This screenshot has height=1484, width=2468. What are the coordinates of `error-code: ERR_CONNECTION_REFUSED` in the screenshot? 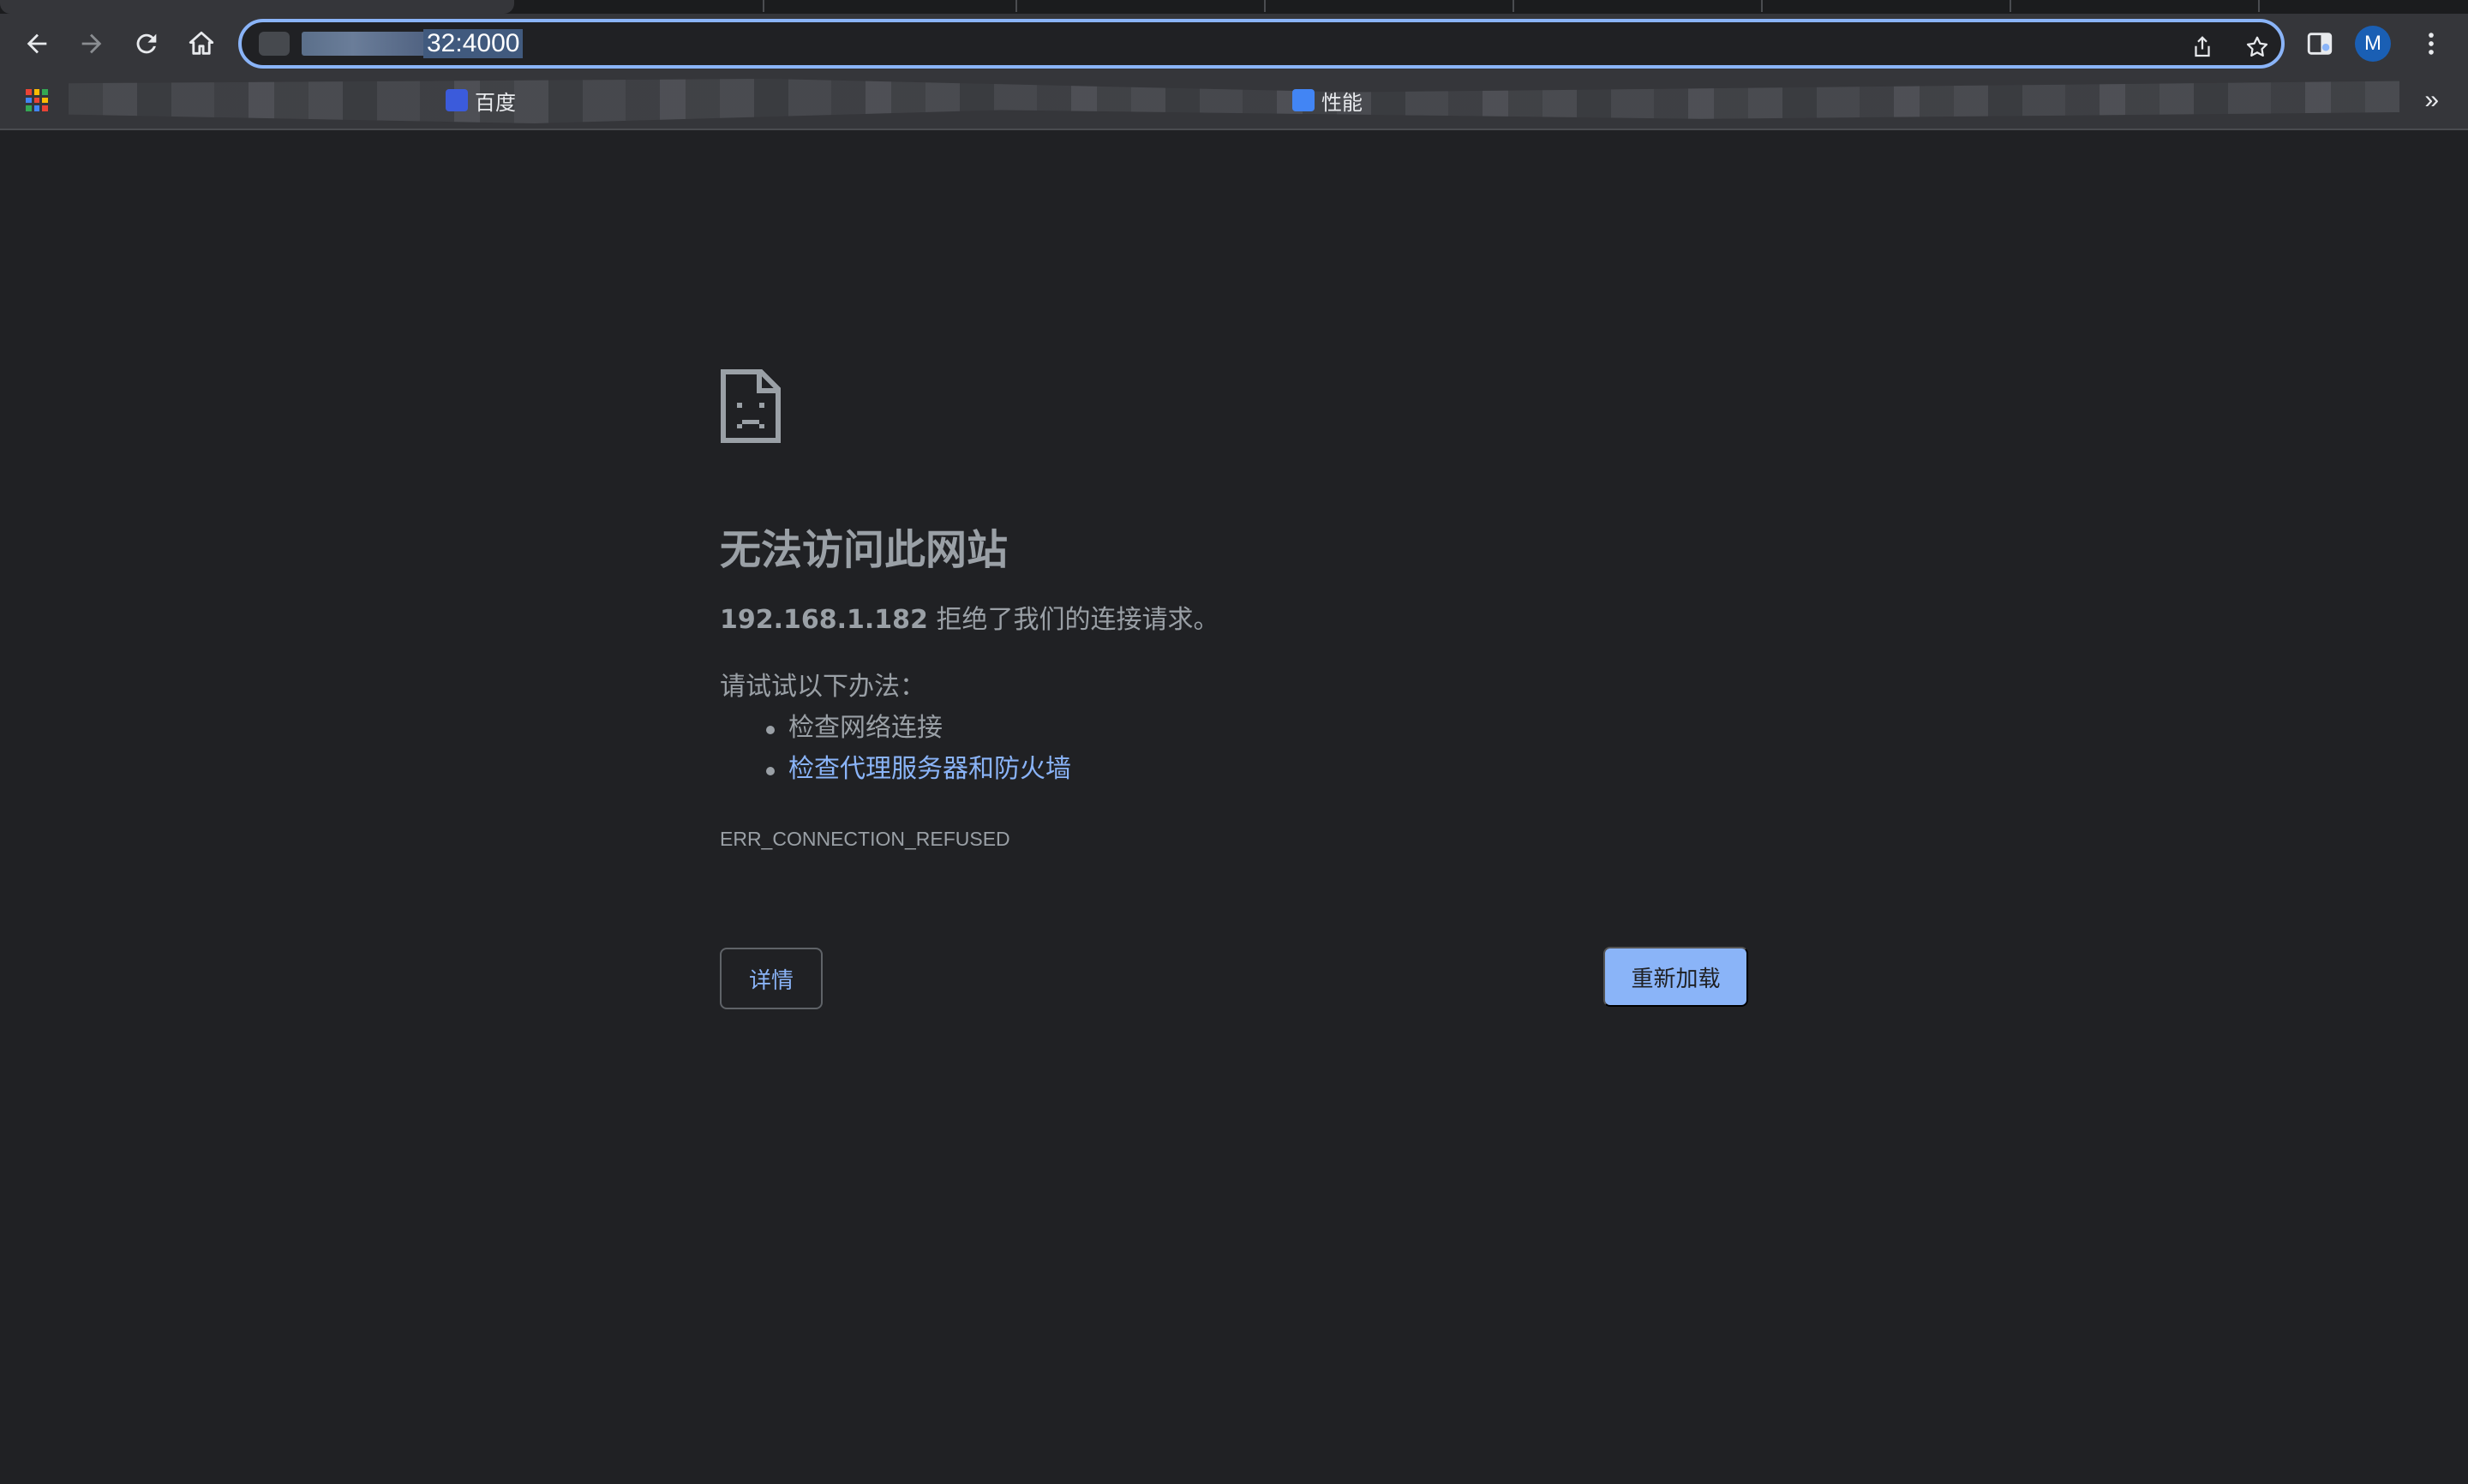 It's located at (865, 839).